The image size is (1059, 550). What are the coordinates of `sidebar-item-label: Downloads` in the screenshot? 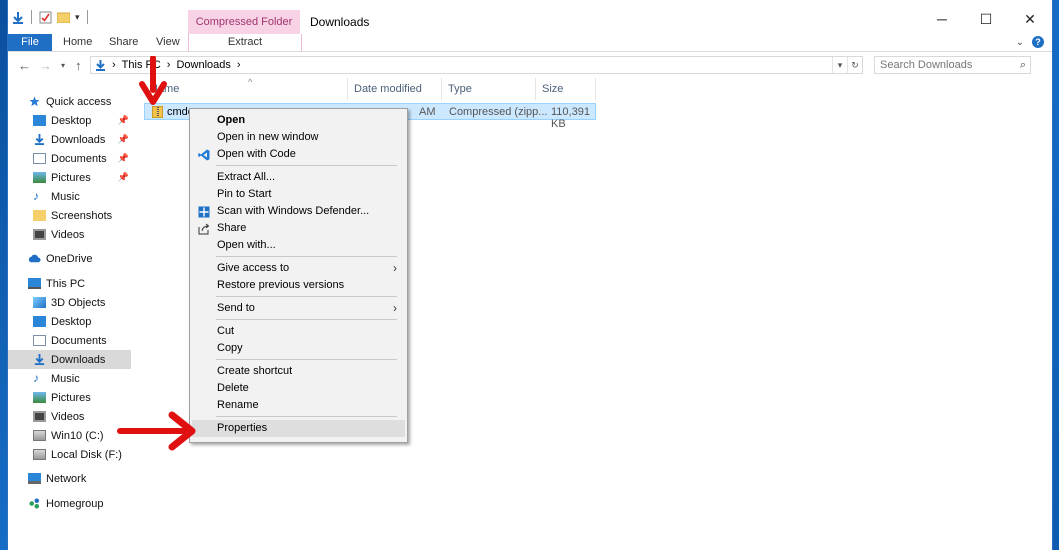 It's located at (78, 359).